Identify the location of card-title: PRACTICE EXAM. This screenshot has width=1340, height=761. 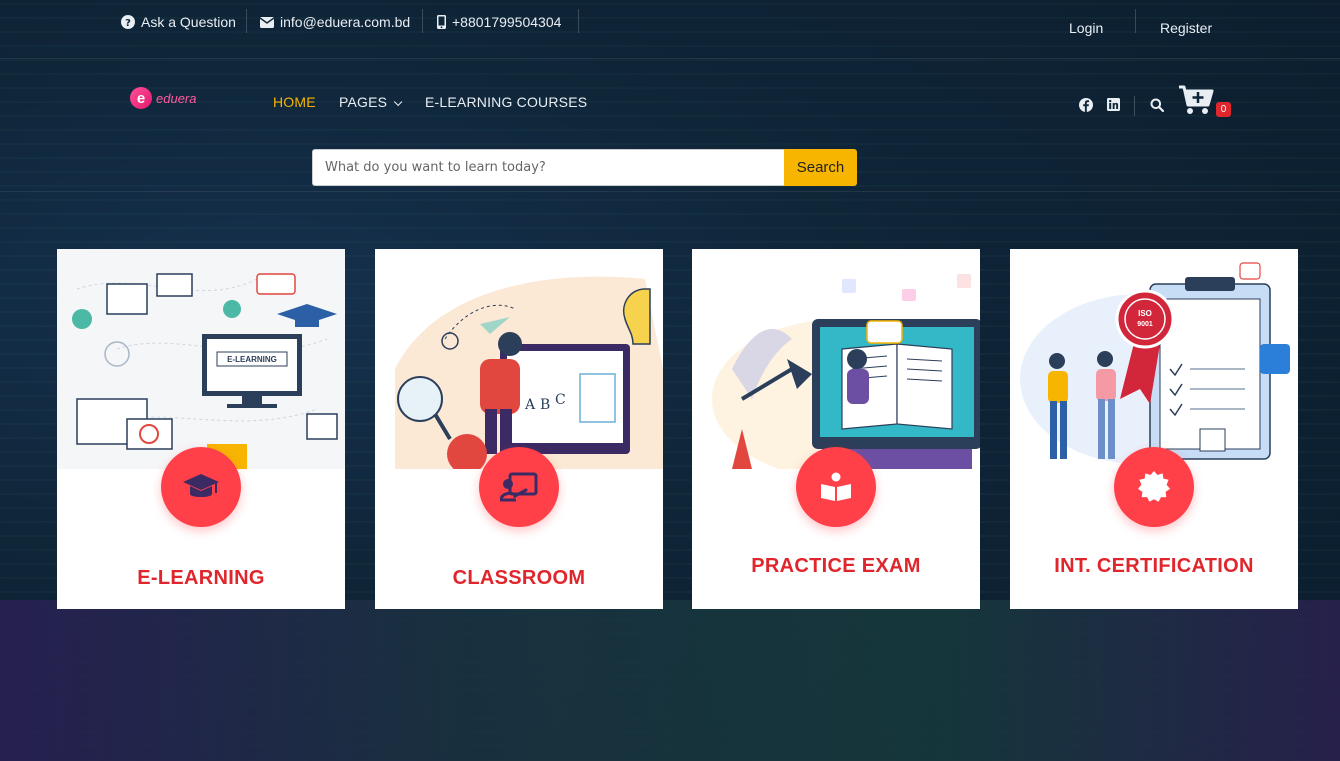
(836, 566).